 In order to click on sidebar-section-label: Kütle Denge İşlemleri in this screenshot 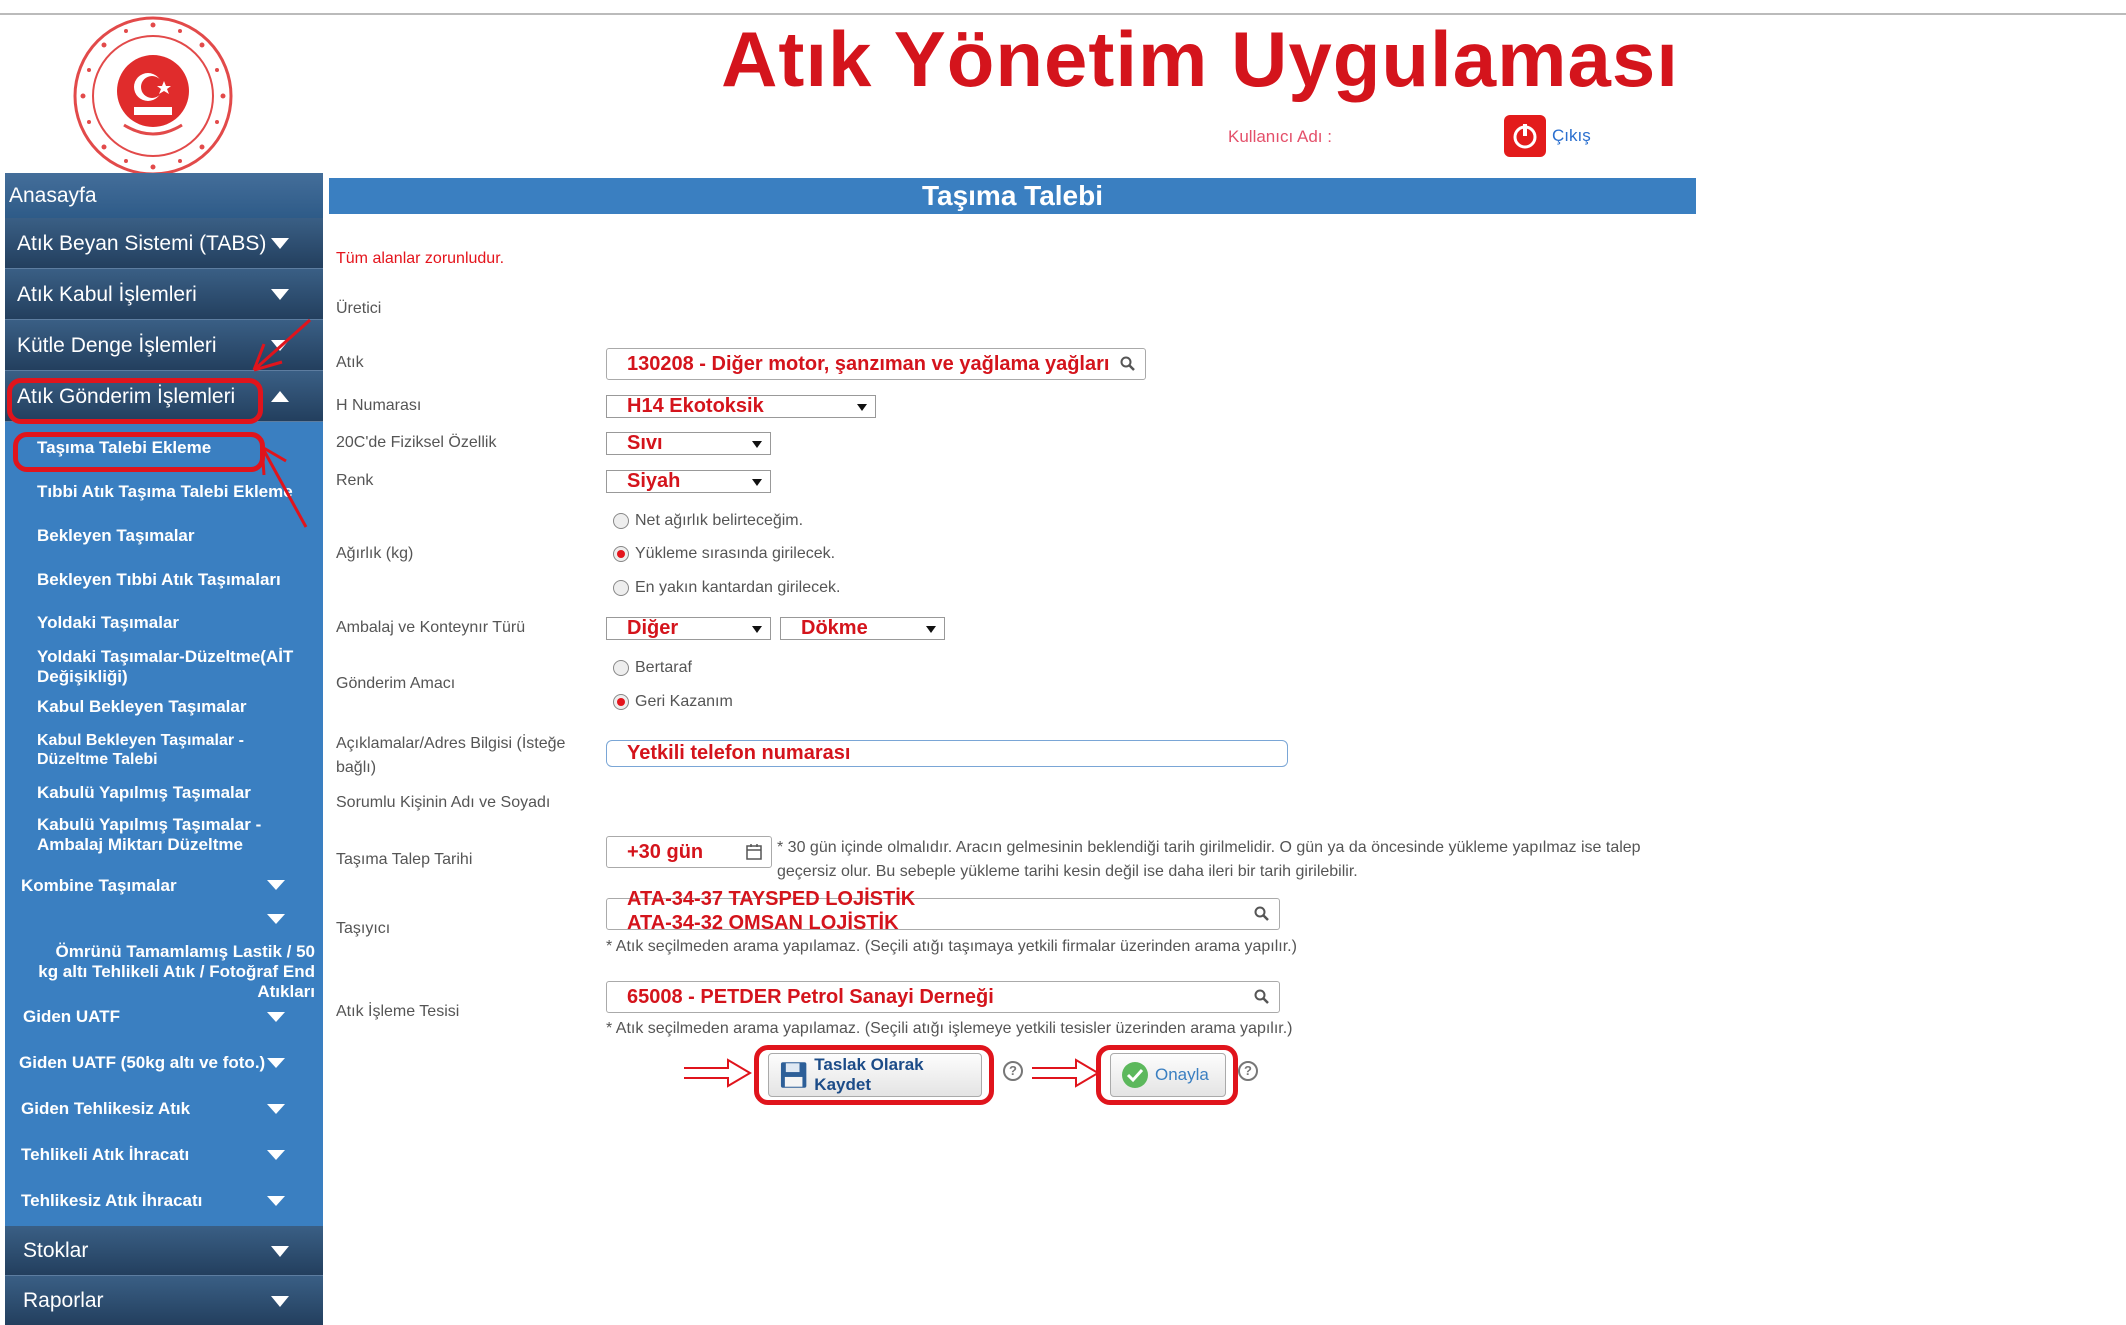, I will do `click(117, 345)`.